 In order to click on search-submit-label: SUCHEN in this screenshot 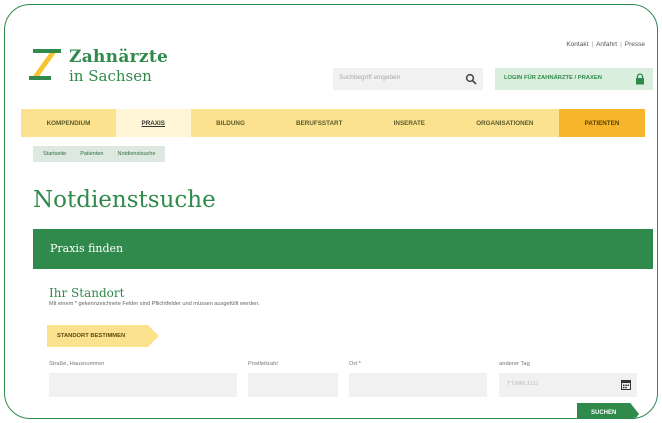, I will do `click(604, 413)`.